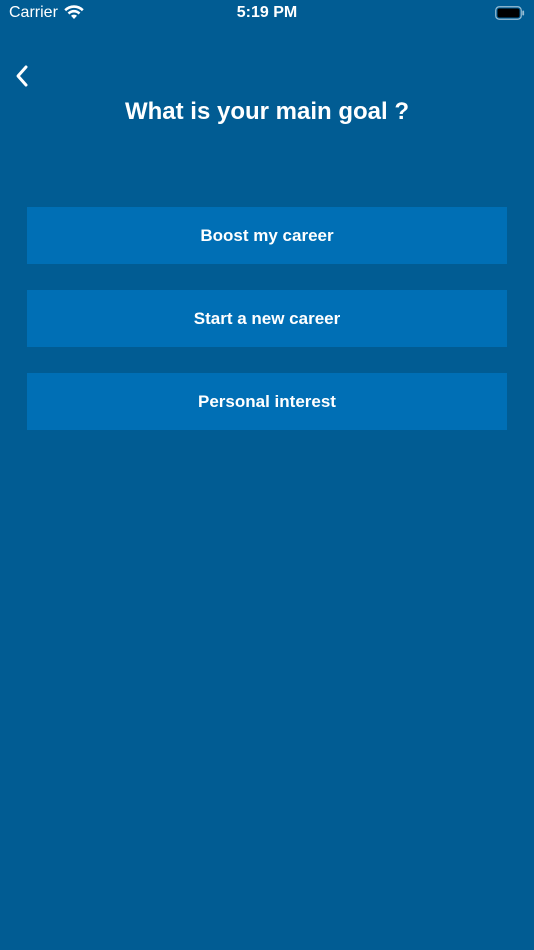 This screenshot has height=950, width=534. Describe the element at coordinates (267, 401) in the screenshot. I see `option-personal-interest-button: Personal interest` at that location.